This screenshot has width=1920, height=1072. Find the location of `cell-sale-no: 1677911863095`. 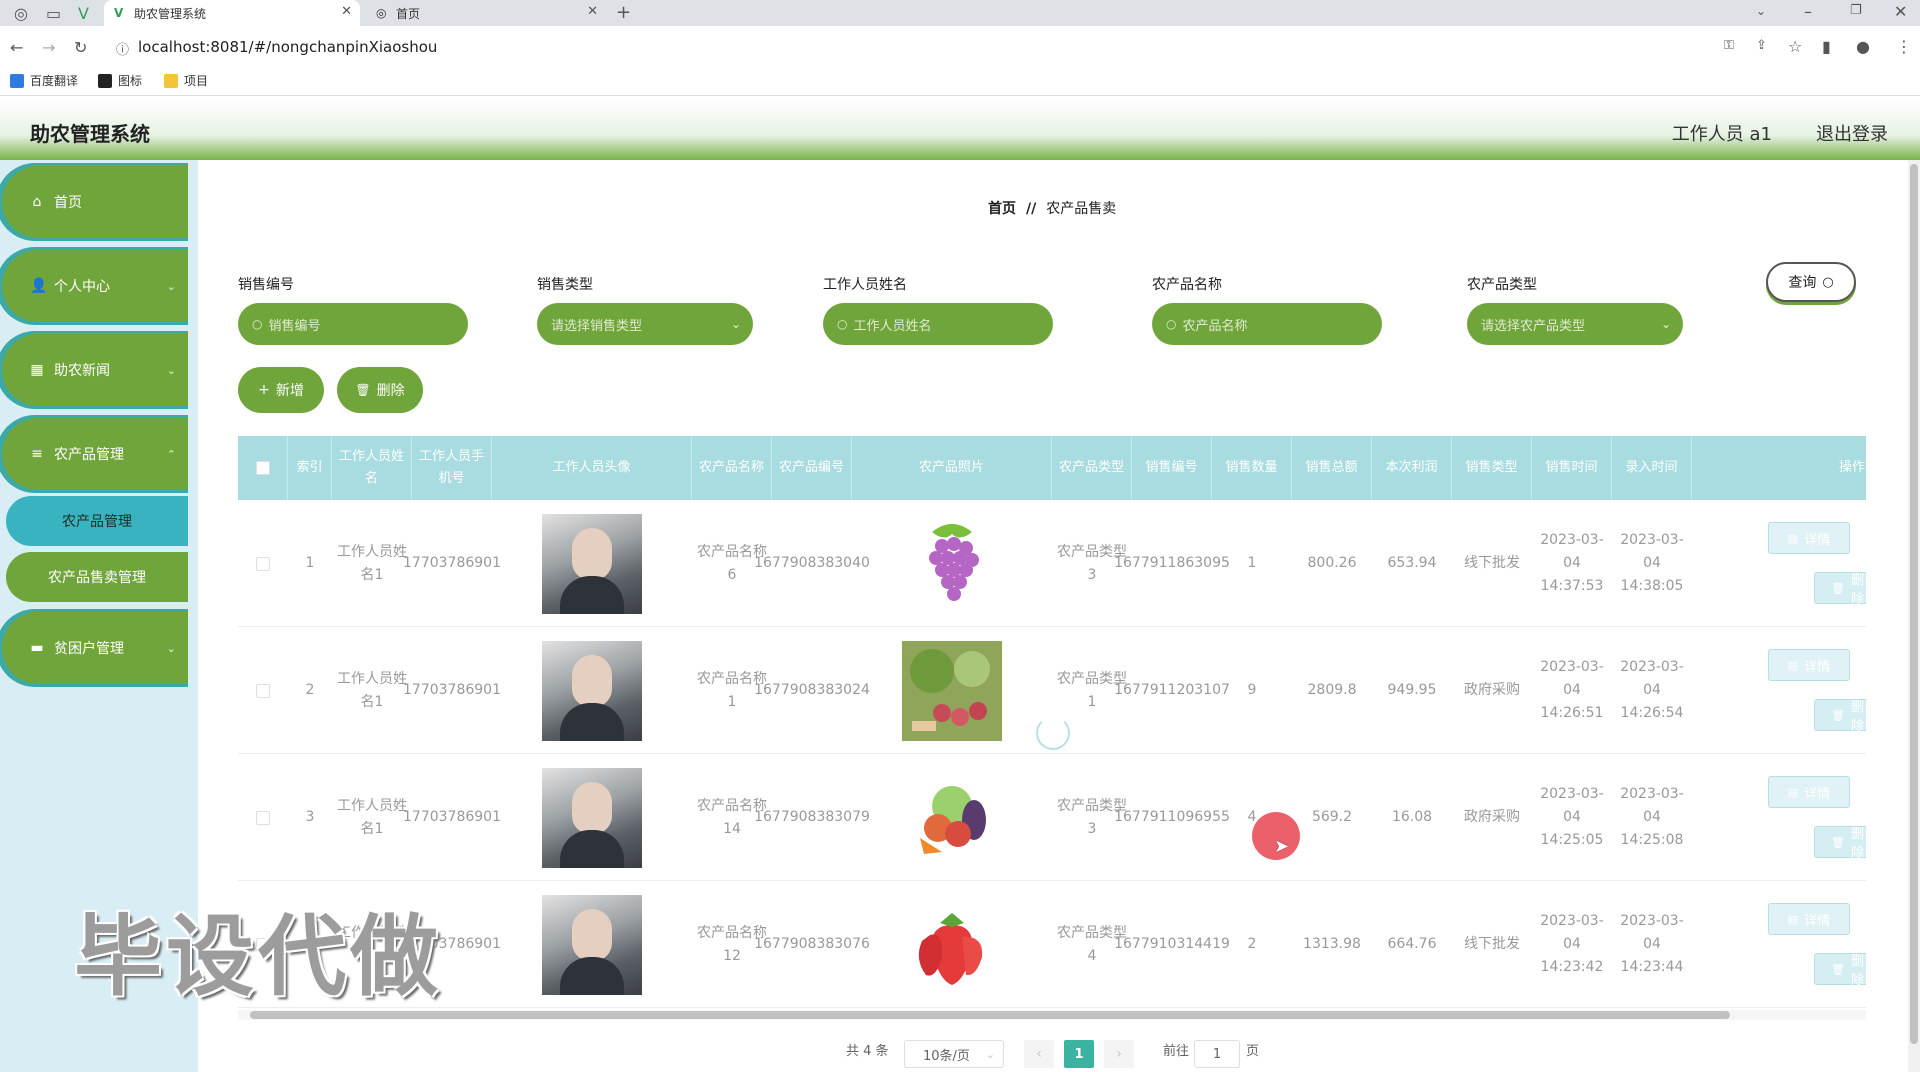

cell-sale-no: 1677911863095 is located at coordinates (1172, 563).